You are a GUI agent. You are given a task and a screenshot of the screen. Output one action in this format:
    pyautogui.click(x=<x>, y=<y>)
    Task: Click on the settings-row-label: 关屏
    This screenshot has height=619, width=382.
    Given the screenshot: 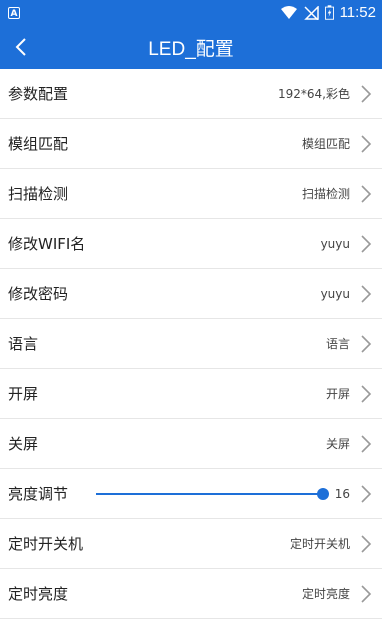 What is the action you would take?
    pyautogui.click(x=23, y=444)
    